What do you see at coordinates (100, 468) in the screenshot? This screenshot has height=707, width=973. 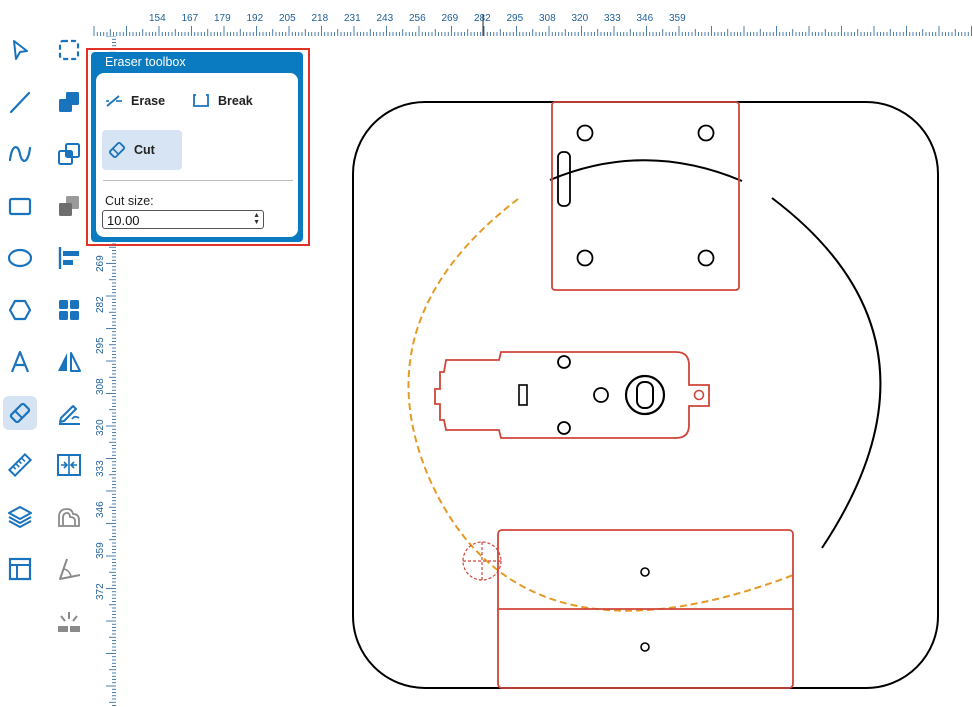 I see `ruler-left-label: 333` at bounding box center [100, 468].